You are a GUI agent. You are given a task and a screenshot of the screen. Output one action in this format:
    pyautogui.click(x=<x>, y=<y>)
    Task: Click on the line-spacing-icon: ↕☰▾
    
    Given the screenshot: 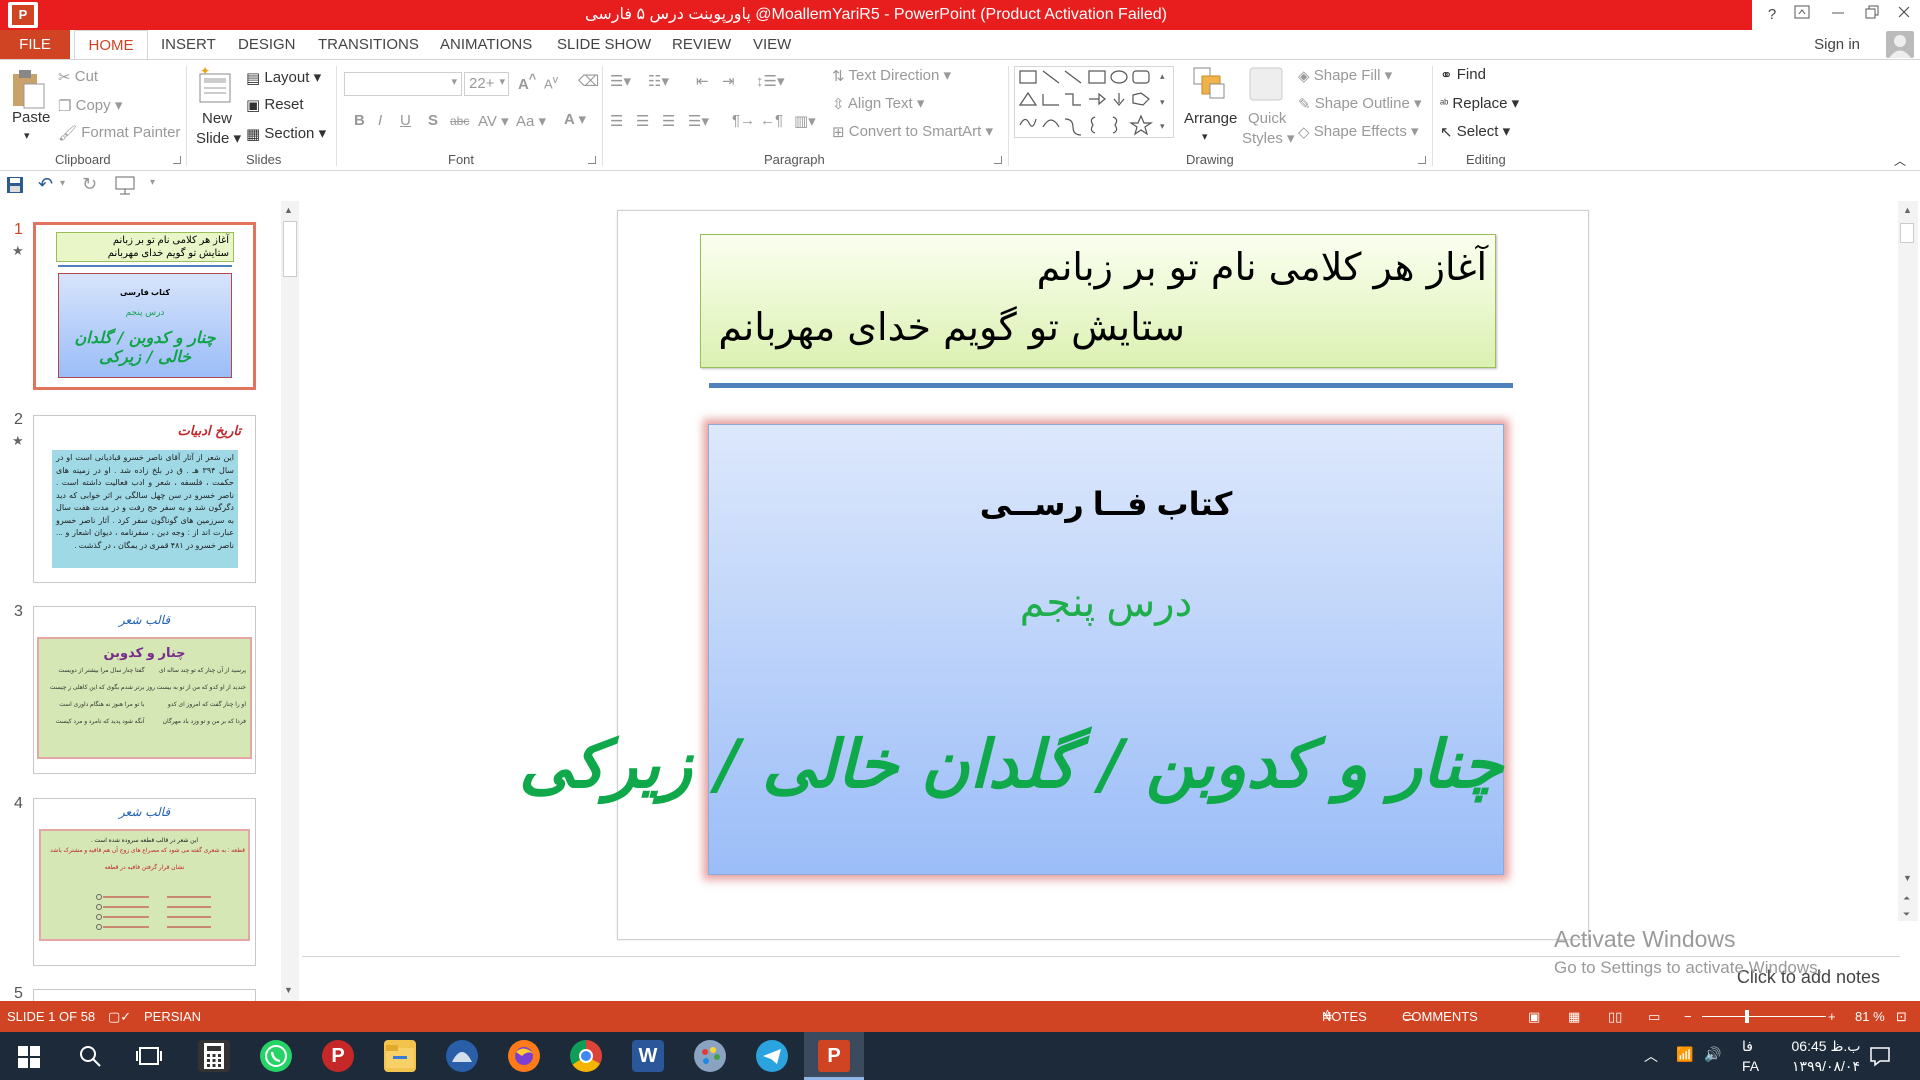 What is the action you would take?
    pyautogui.click(x=770, y=81)
    